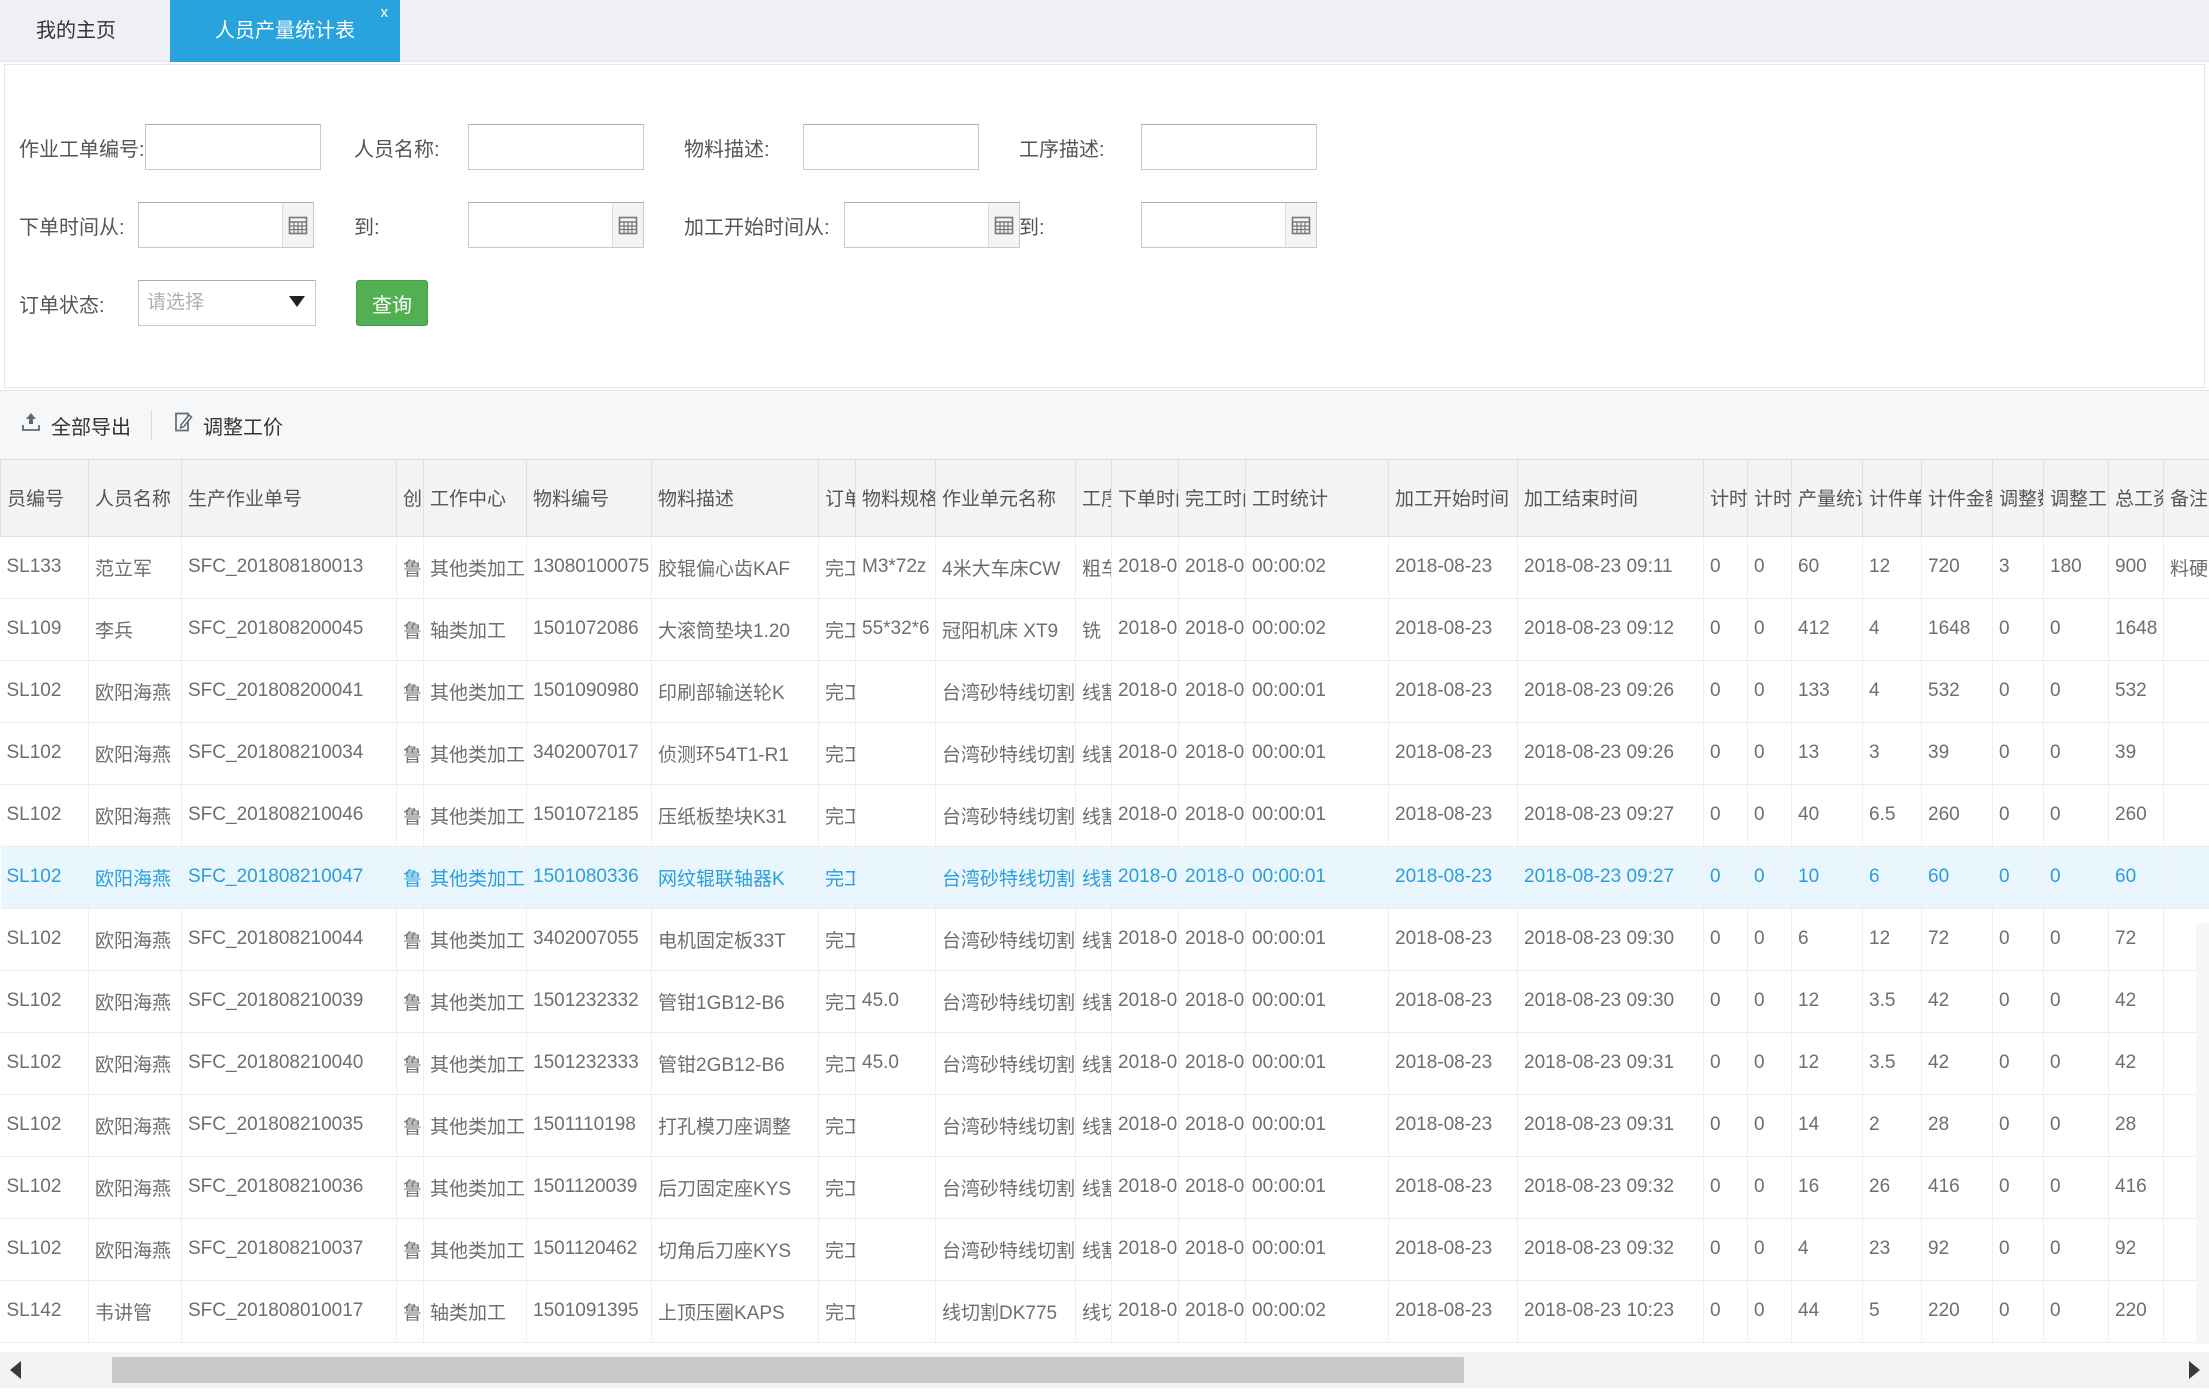 The image size is (2209, 1397). I want to click on vertical-scrollbar, so click(2202, 1133).